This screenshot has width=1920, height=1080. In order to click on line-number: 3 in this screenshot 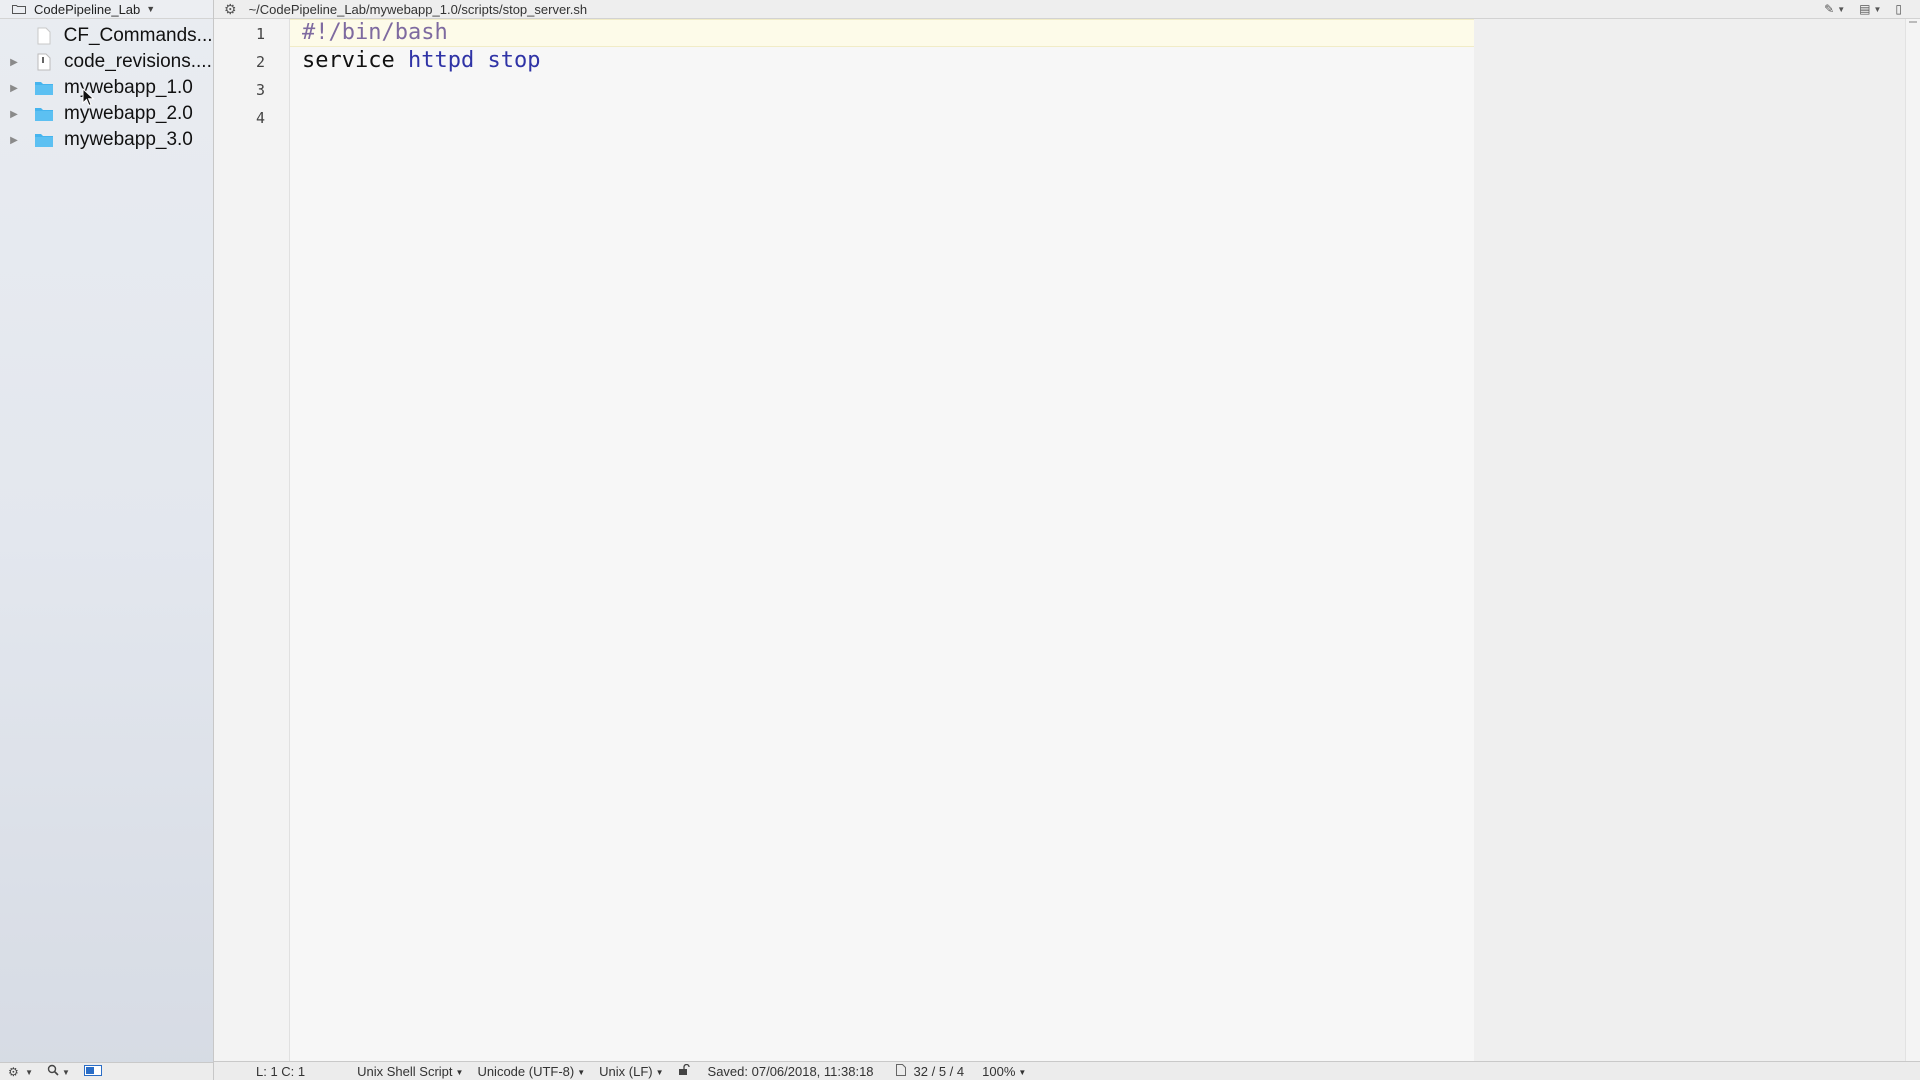, I will do `click(260, 90)`.